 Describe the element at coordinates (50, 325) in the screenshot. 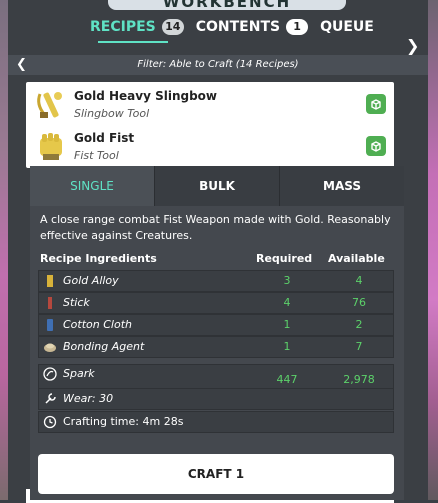

I see `cotton-cloth-icon` at that location.